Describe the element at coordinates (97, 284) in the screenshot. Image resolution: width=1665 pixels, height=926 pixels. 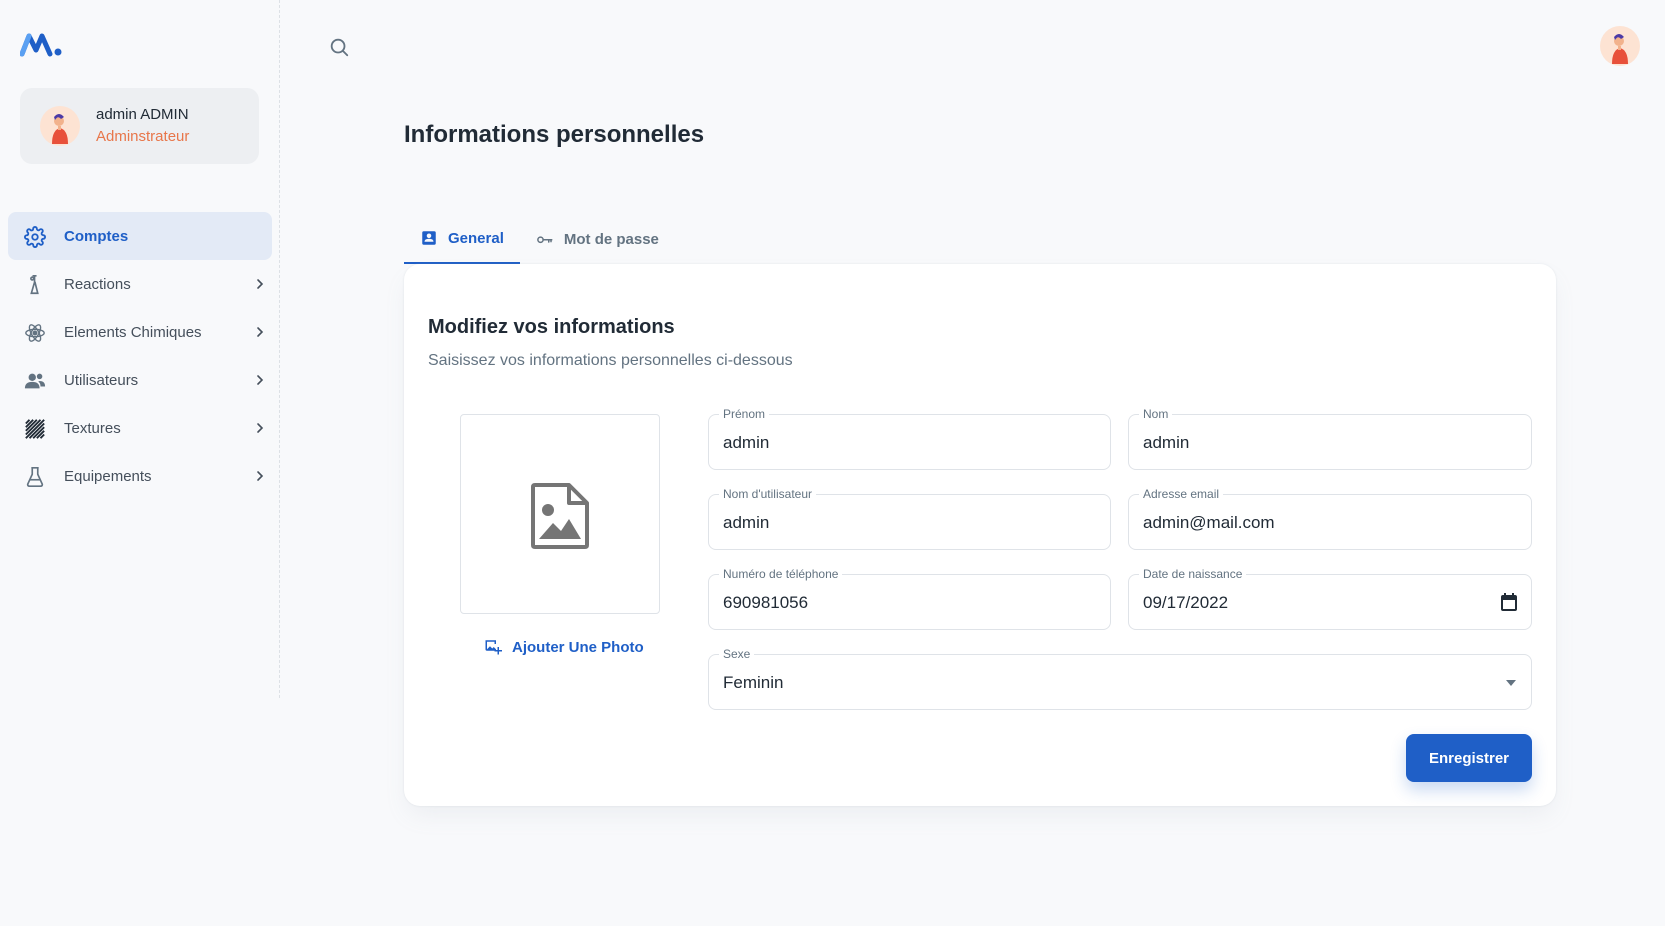
I see `sidebar-item-label: Reactions` at that location.